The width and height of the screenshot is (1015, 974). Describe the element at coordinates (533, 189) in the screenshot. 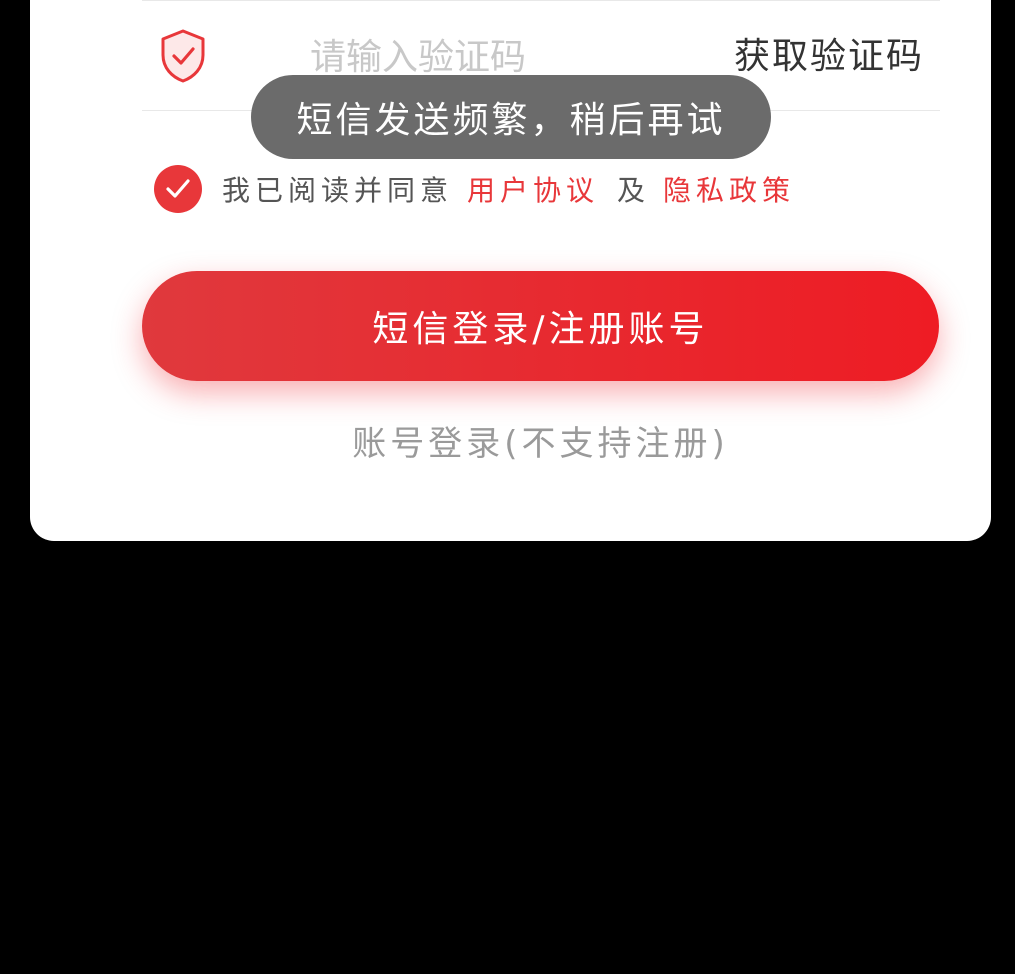

I see `user-agreement-link: 用户协议` at that location.